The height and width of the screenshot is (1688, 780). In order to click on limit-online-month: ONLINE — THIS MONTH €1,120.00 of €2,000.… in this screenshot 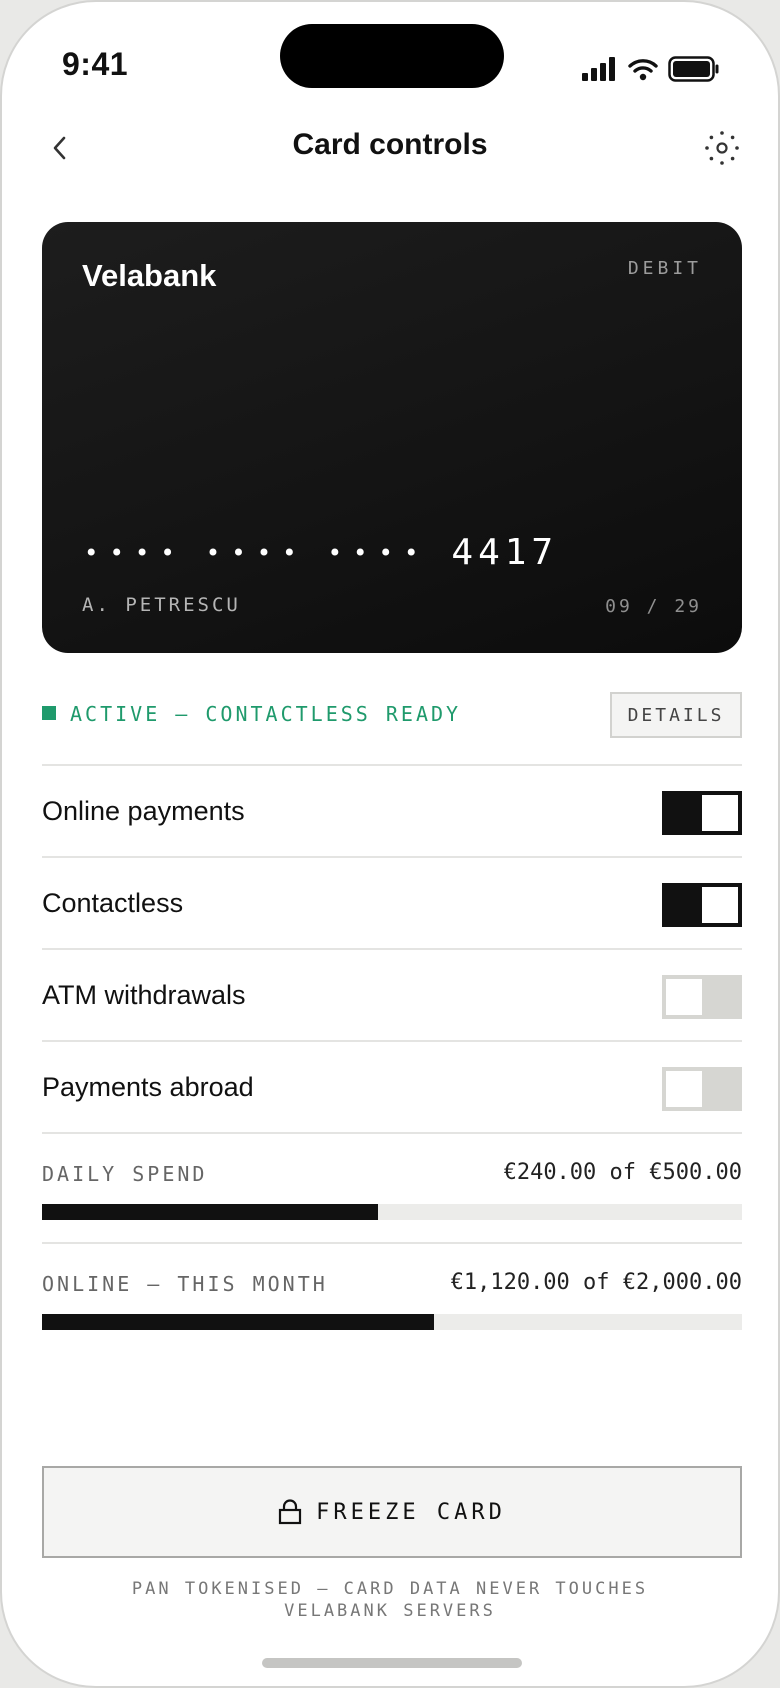, I will do `click(392, 1297)`.